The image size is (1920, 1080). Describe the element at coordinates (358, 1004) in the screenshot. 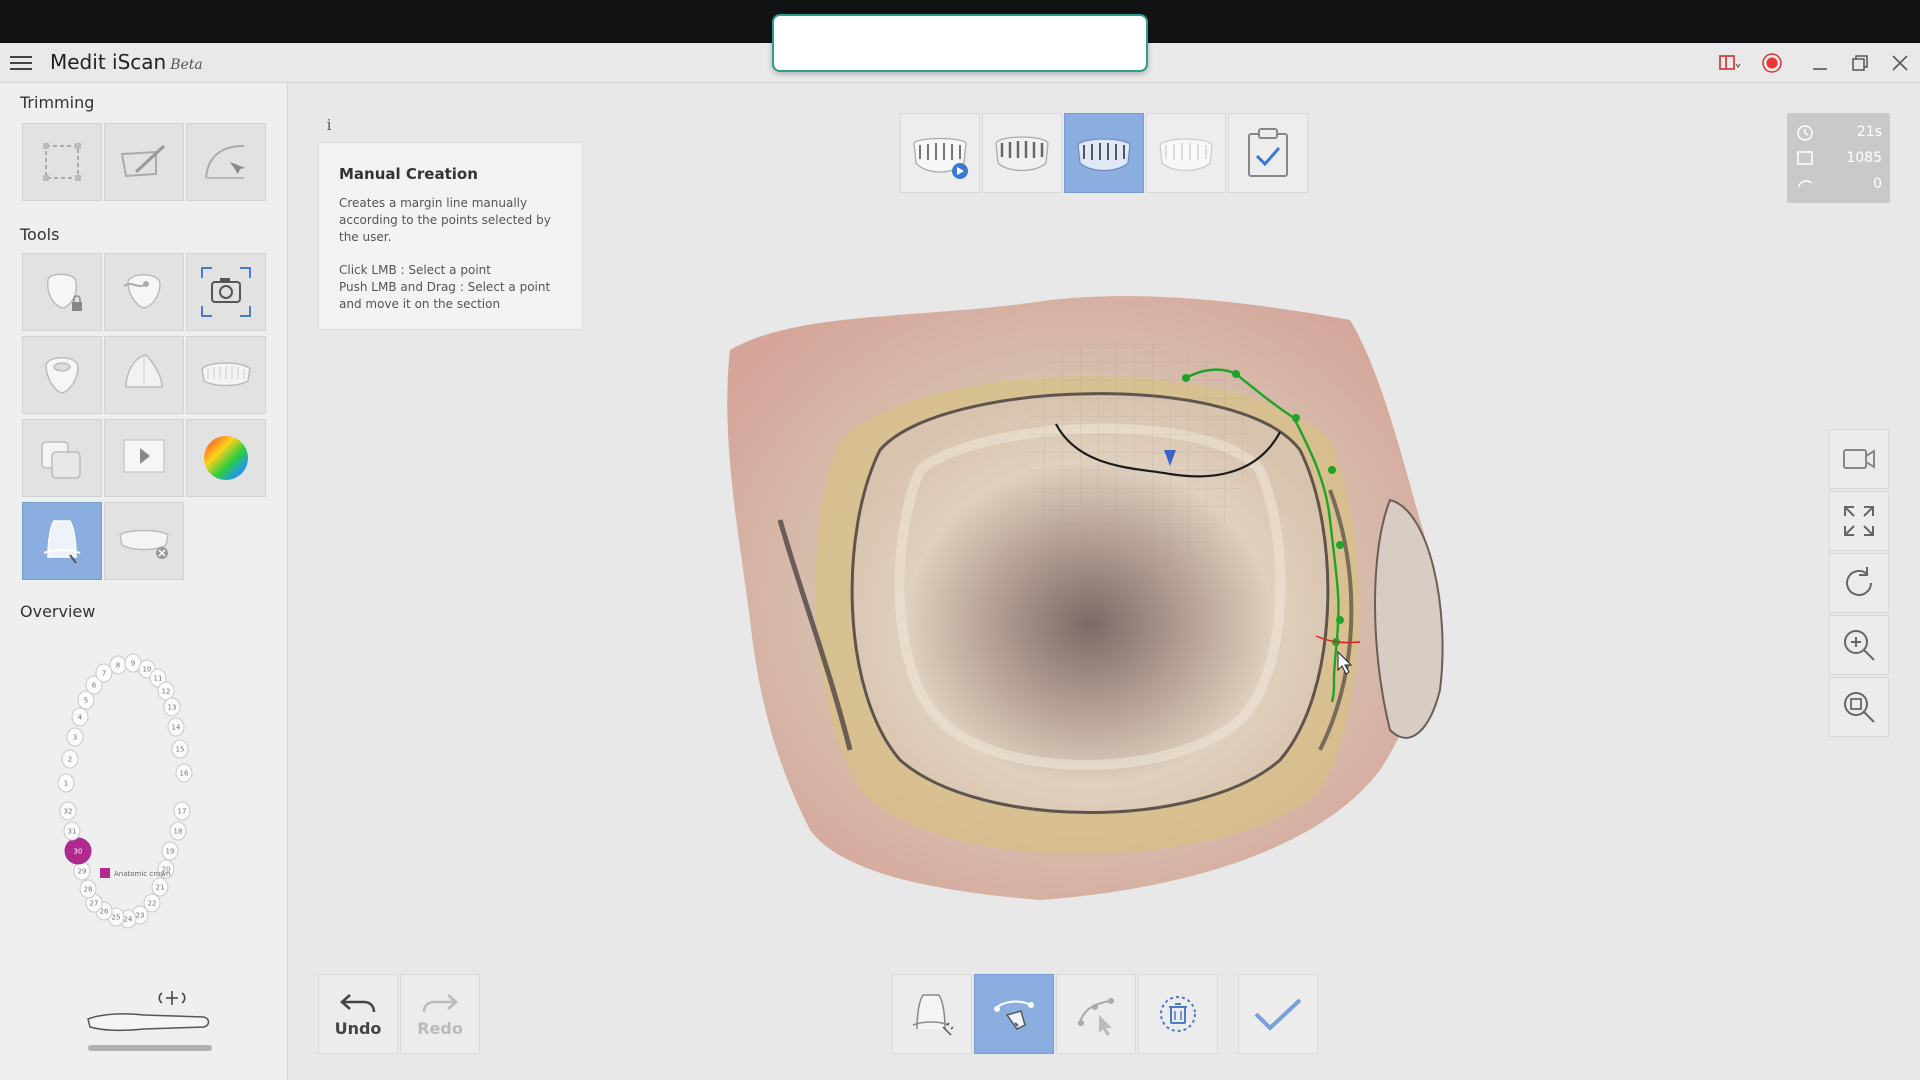

I see `undo-icon` at that location.